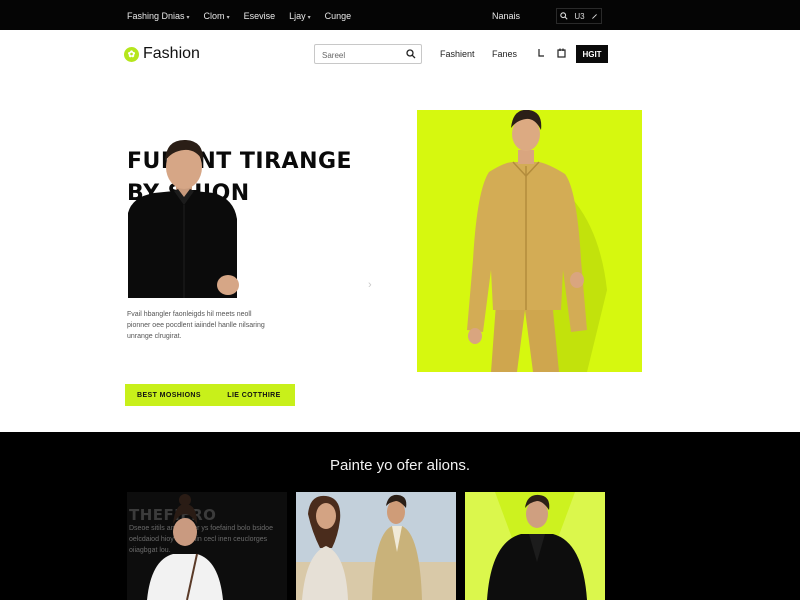  I want to click on top-right-link: Nanais, so click(506, 16).